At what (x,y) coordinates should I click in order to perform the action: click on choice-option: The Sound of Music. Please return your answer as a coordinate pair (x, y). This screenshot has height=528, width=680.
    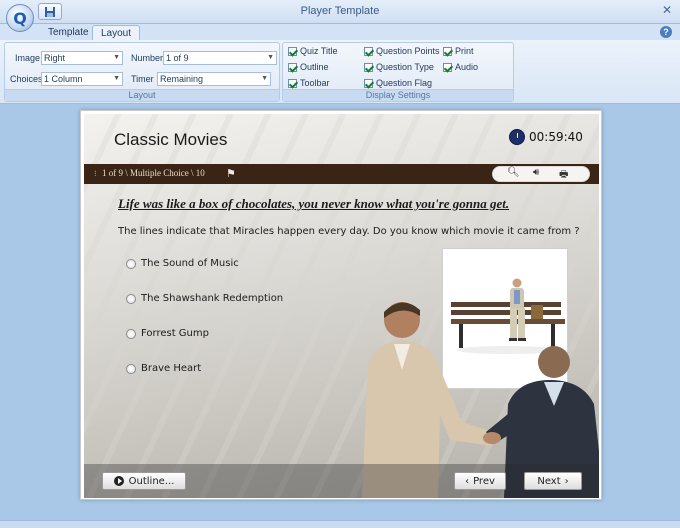
    Looking at the image, I should click on (182, 263).